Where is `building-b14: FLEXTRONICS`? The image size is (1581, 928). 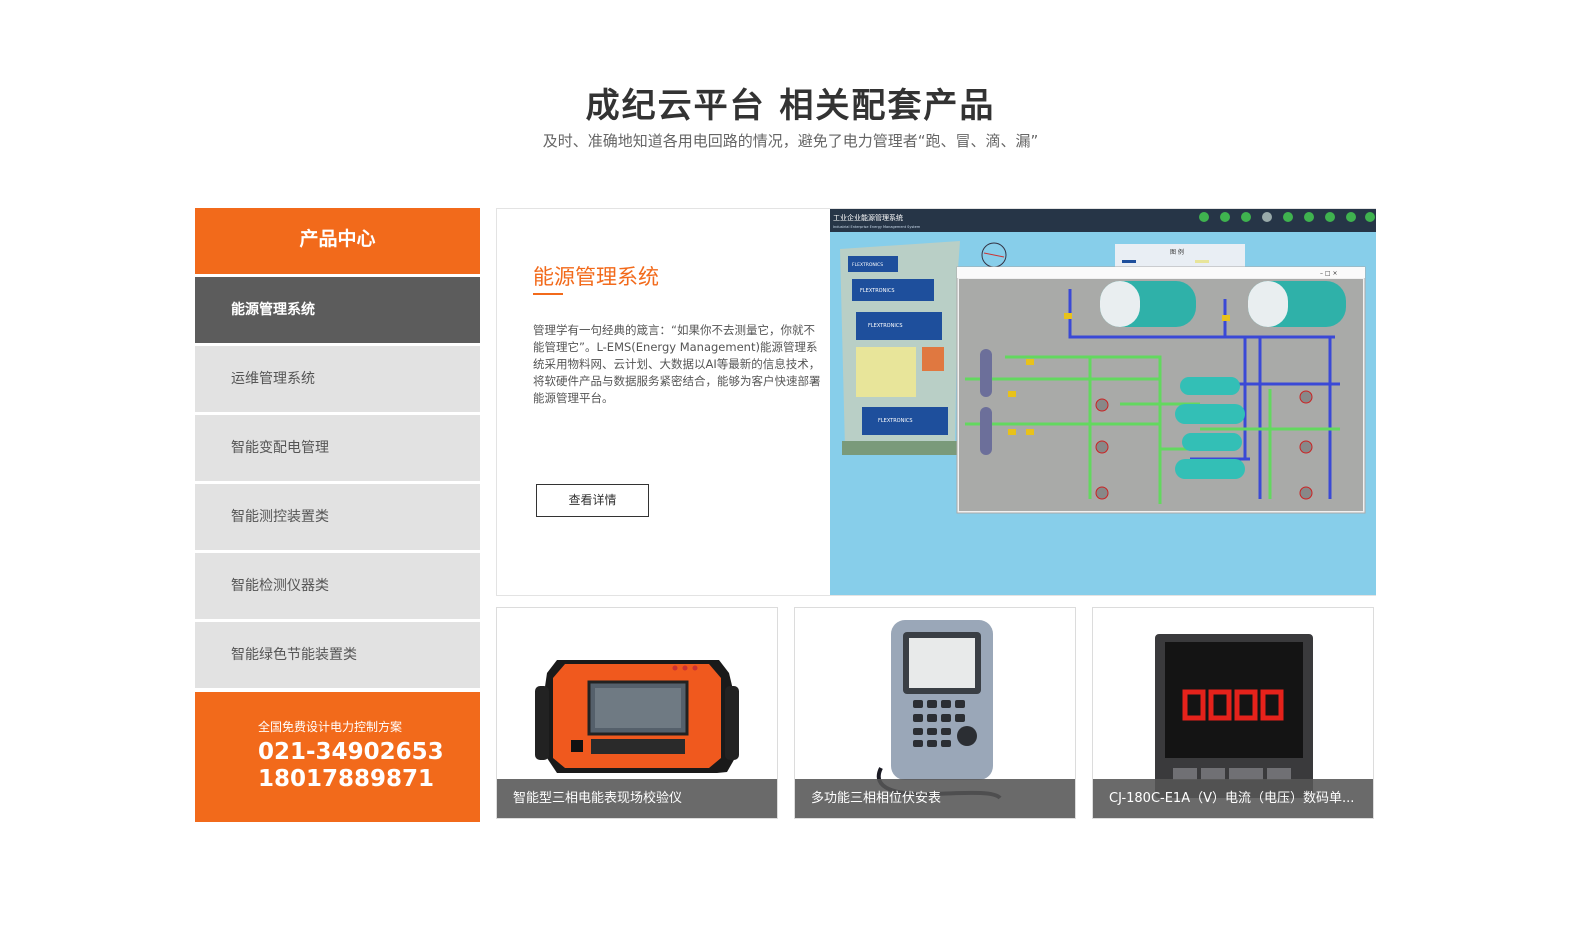
building-b14: FLEXTRONICS is located at coordinates (873, 264).